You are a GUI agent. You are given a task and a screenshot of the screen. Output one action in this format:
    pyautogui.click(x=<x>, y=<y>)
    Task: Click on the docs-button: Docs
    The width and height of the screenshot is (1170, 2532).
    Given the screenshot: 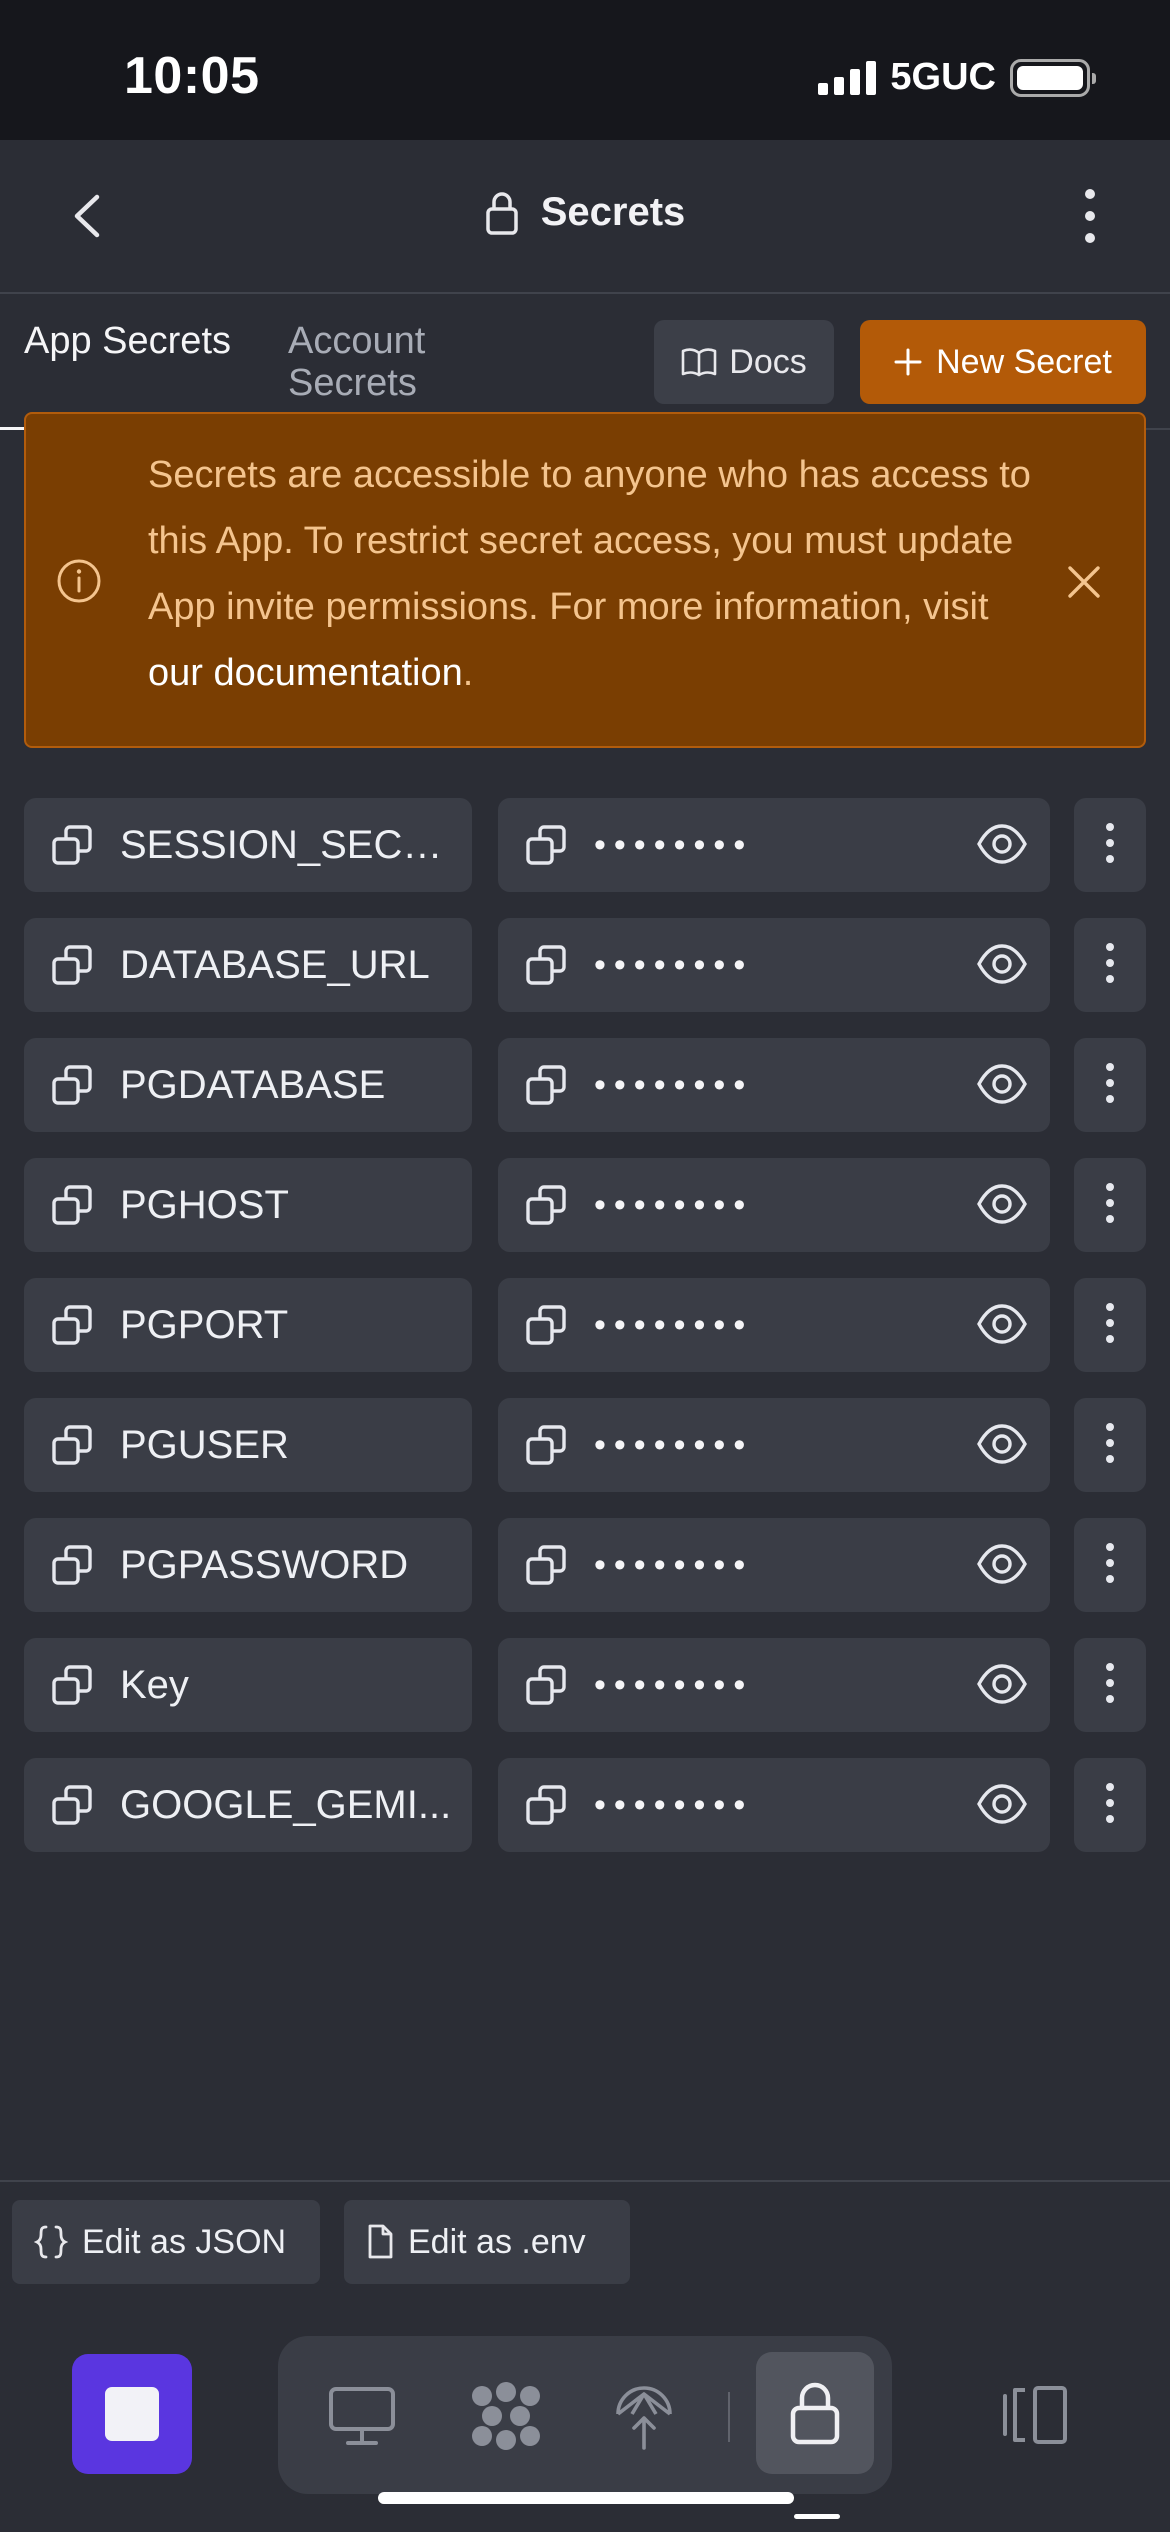 What is the action you would take?
    pyautogui.click(x=744, y=362)
    